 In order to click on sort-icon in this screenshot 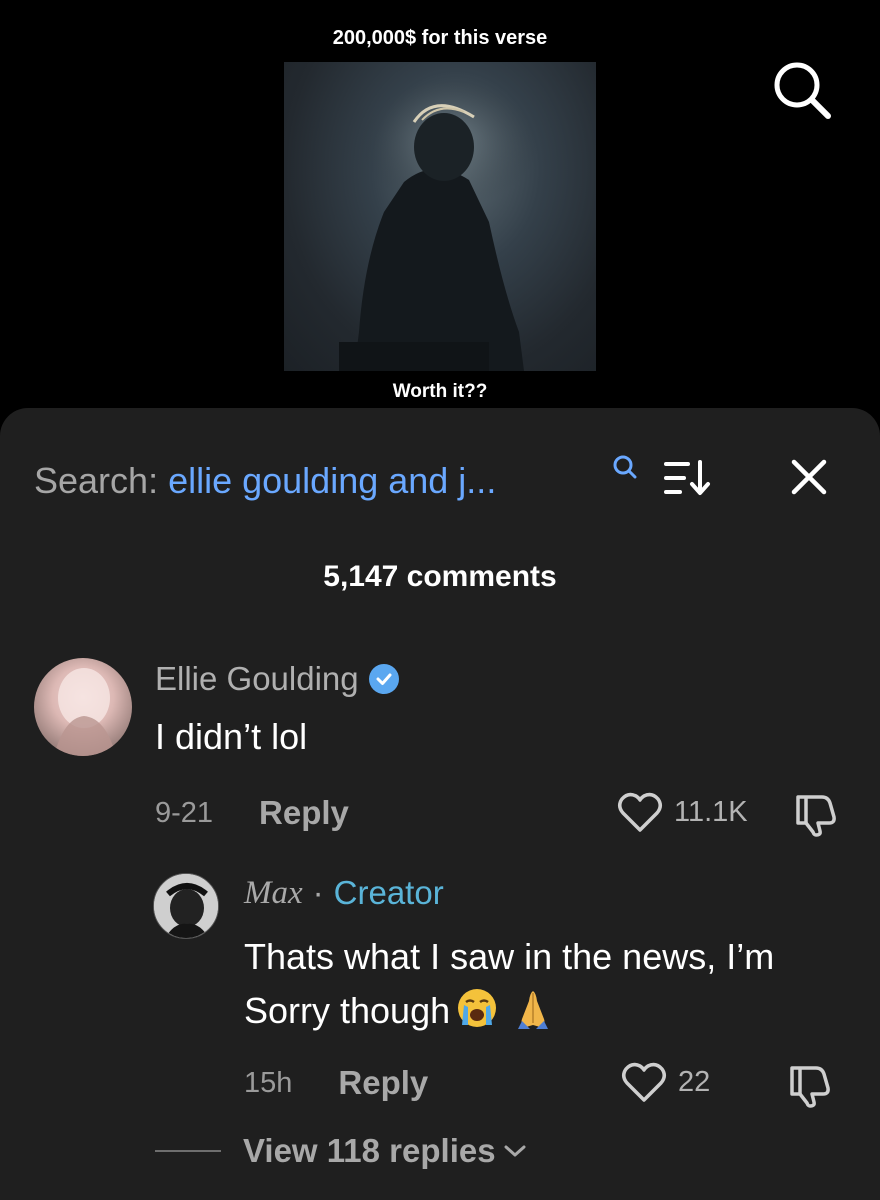, I will do `click(689, 478)`.